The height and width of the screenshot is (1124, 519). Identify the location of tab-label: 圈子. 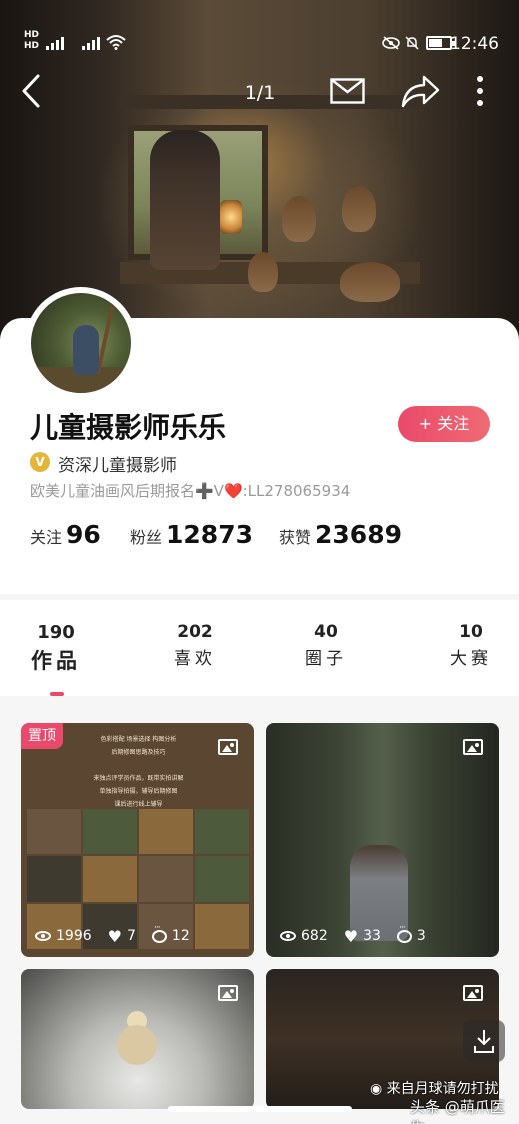
(326, 659).